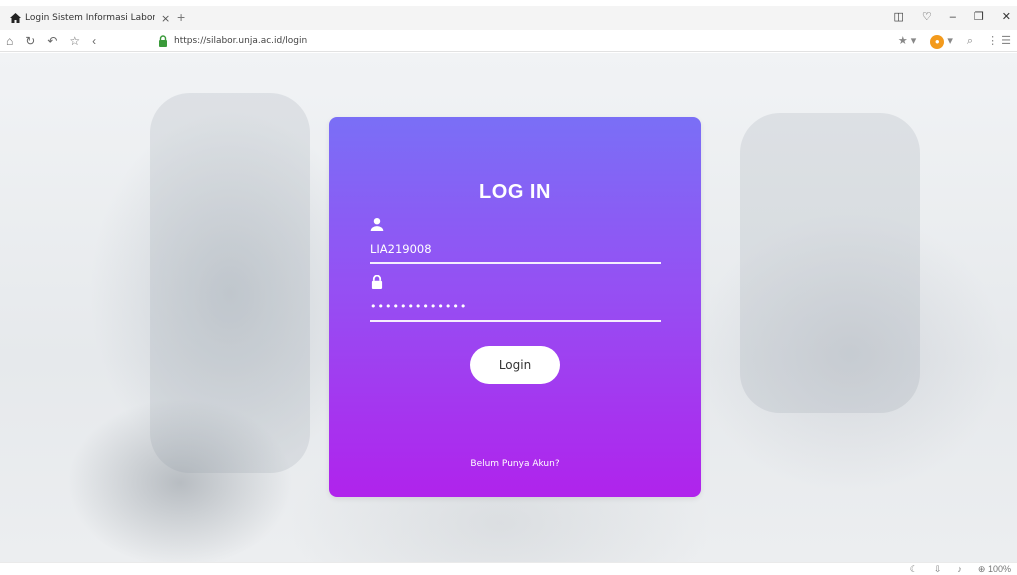 The width and height of the screenshot is (1017, 575). What do you see at coordinates (230, 283) in the screenshot?
I see `background-microscope-left` at bounding box center [230, 283].